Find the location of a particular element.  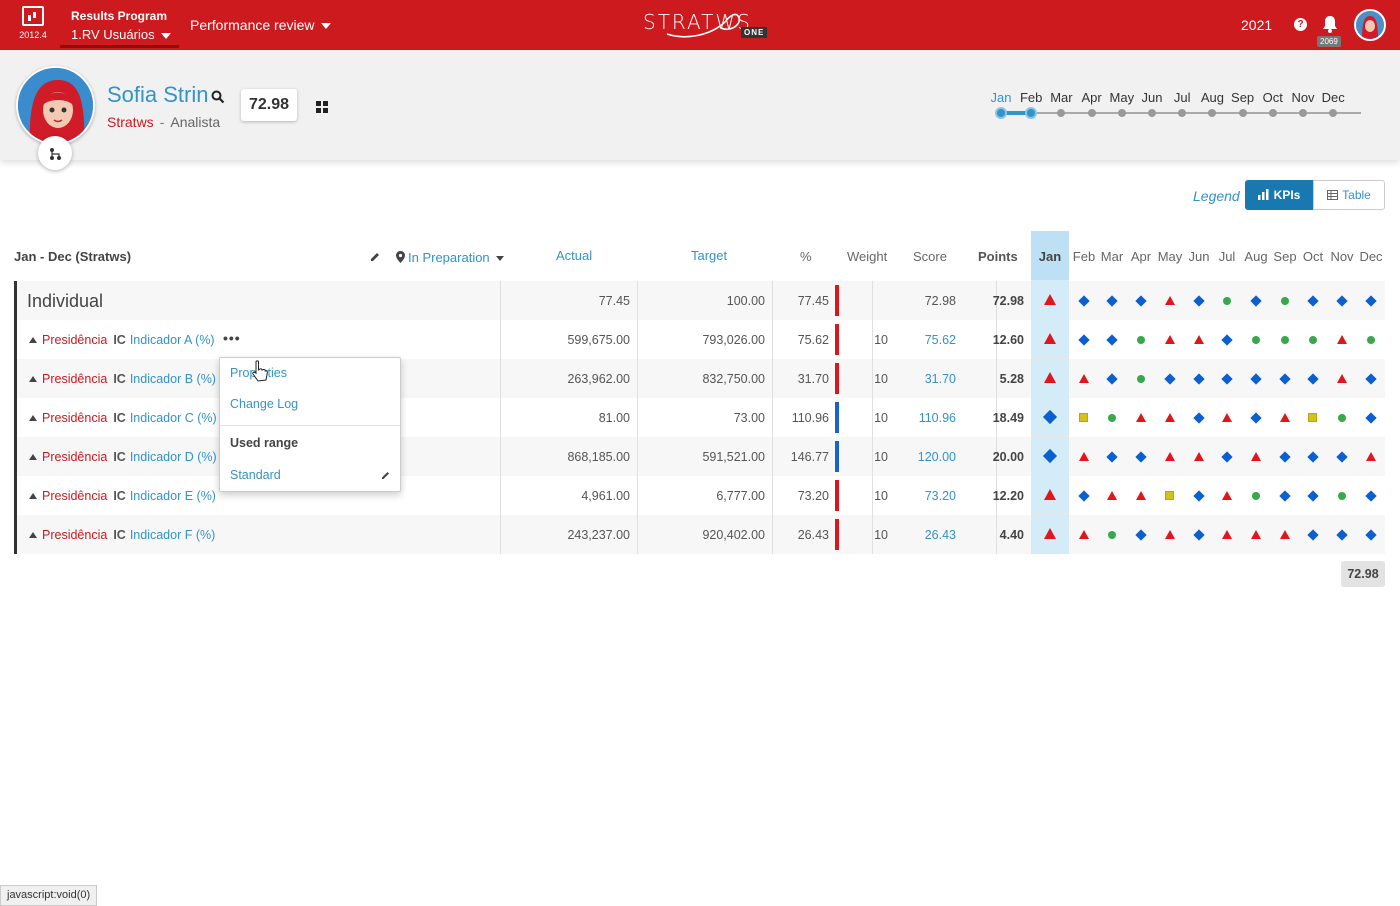

hierarchy-icon is located at coordinates (55, 153).